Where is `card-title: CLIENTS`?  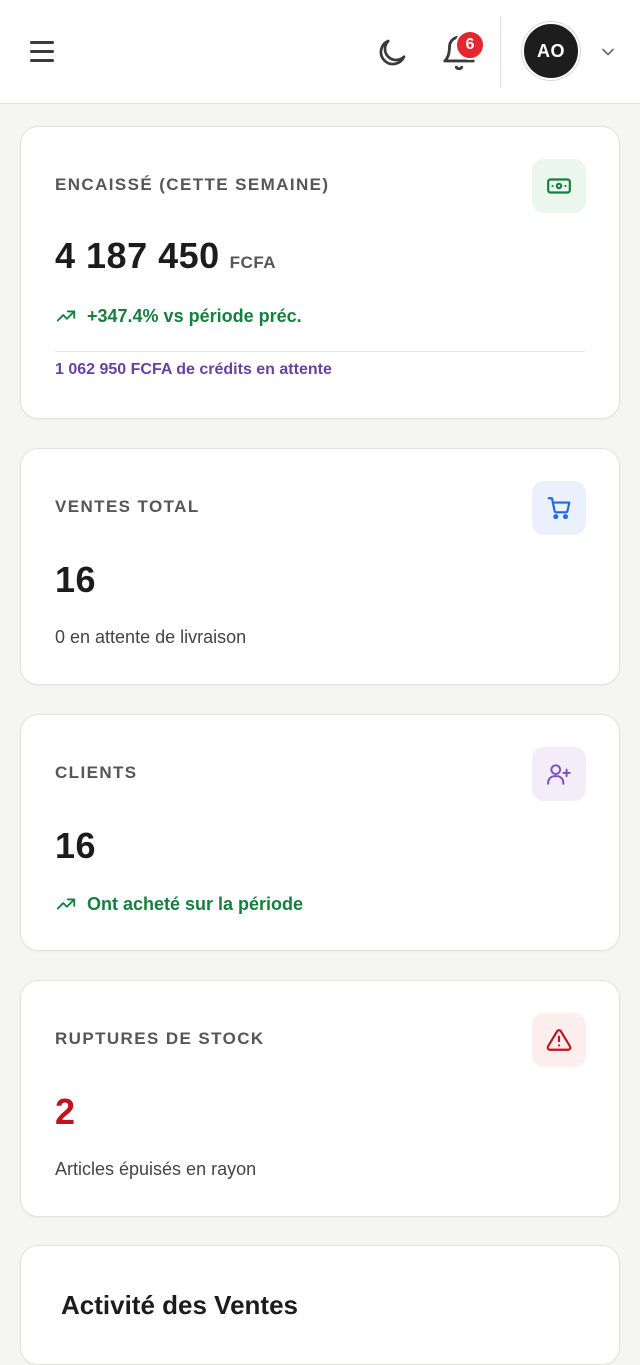
card-title: CLIENTS is located at coordinates (96, 772).